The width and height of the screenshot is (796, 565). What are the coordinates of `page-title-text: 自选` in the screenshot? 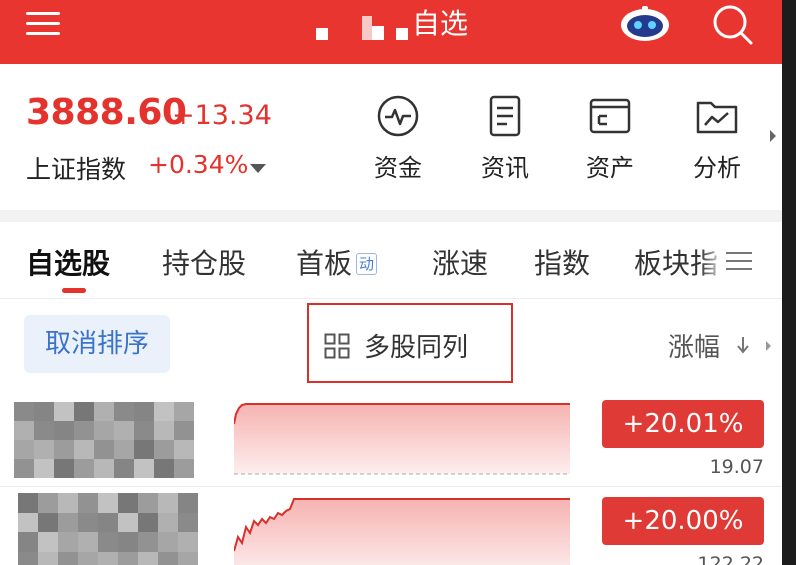 It's located at (440, 23).